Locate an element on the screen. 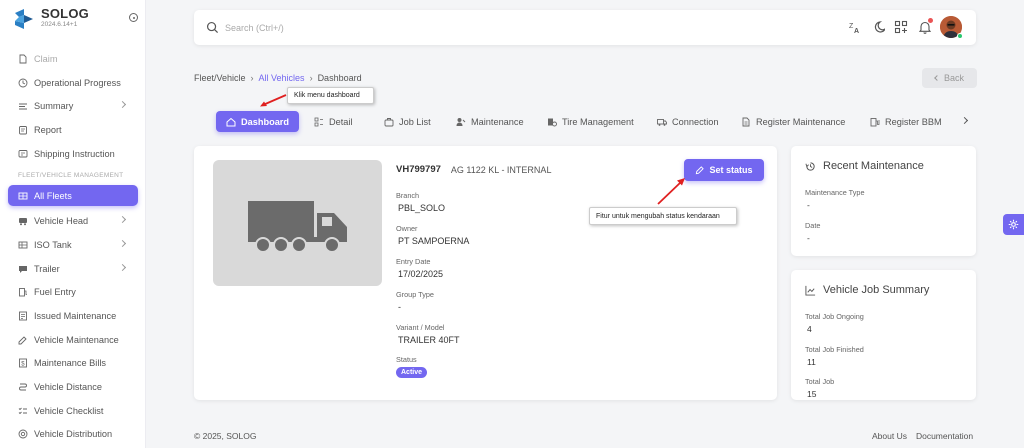 The image size is (1024, 448). tab-label: Connection is located at coordinates (695, 121).